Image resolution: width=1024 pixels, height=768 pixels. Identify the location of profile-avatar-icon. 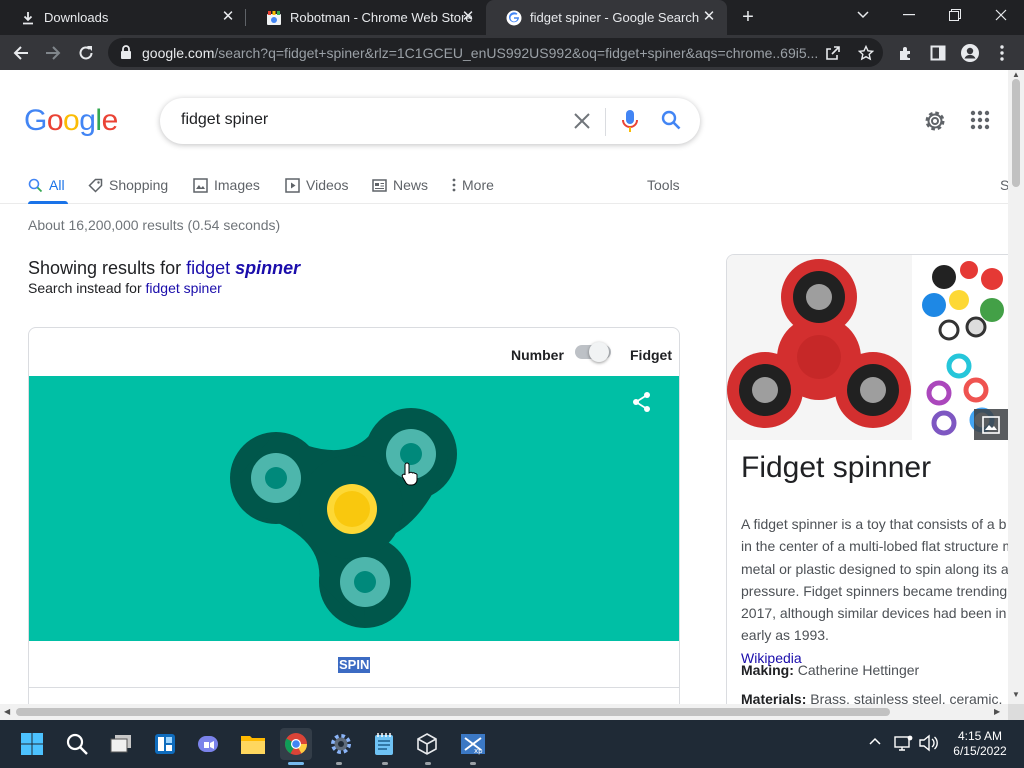
(970, 53).